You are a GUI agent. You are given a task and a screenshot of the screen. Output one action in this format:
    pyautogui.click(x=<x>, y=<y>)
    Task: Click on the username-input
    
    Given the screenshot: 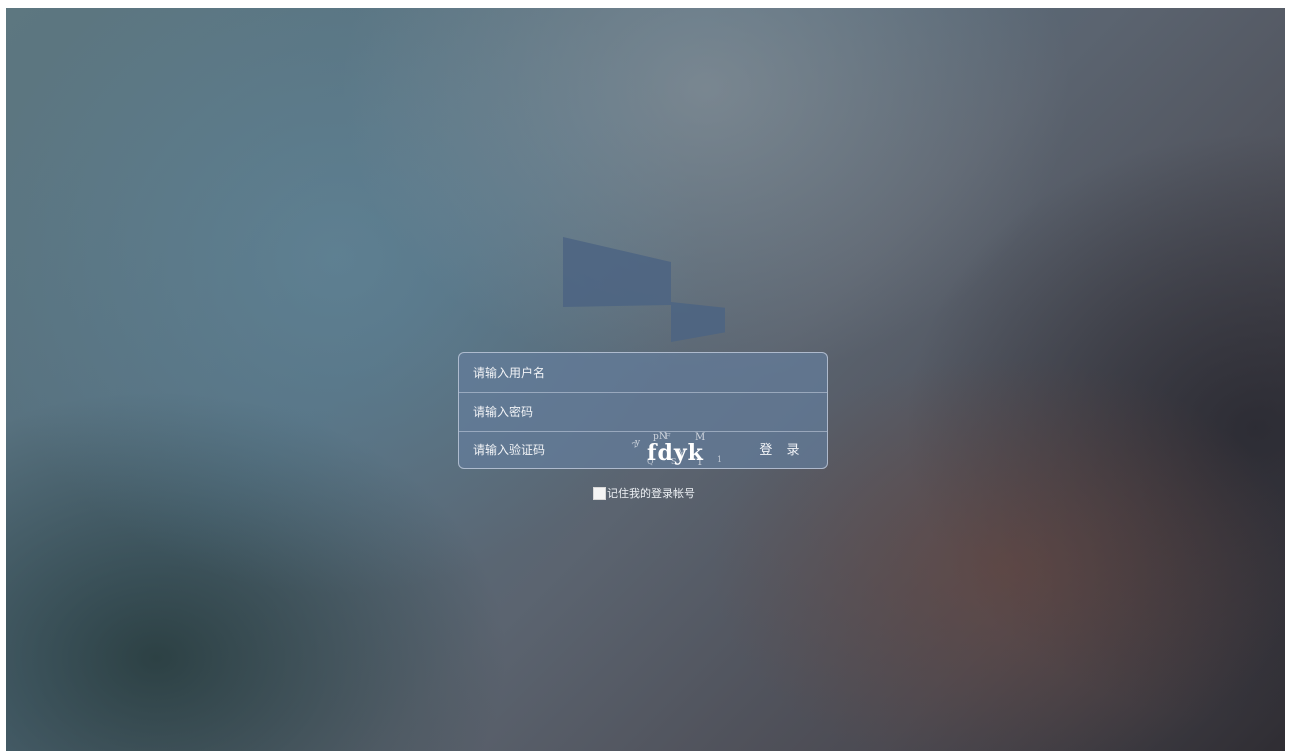 What is the action you would take?
    pyautogui.click(x=643, y=372)
    